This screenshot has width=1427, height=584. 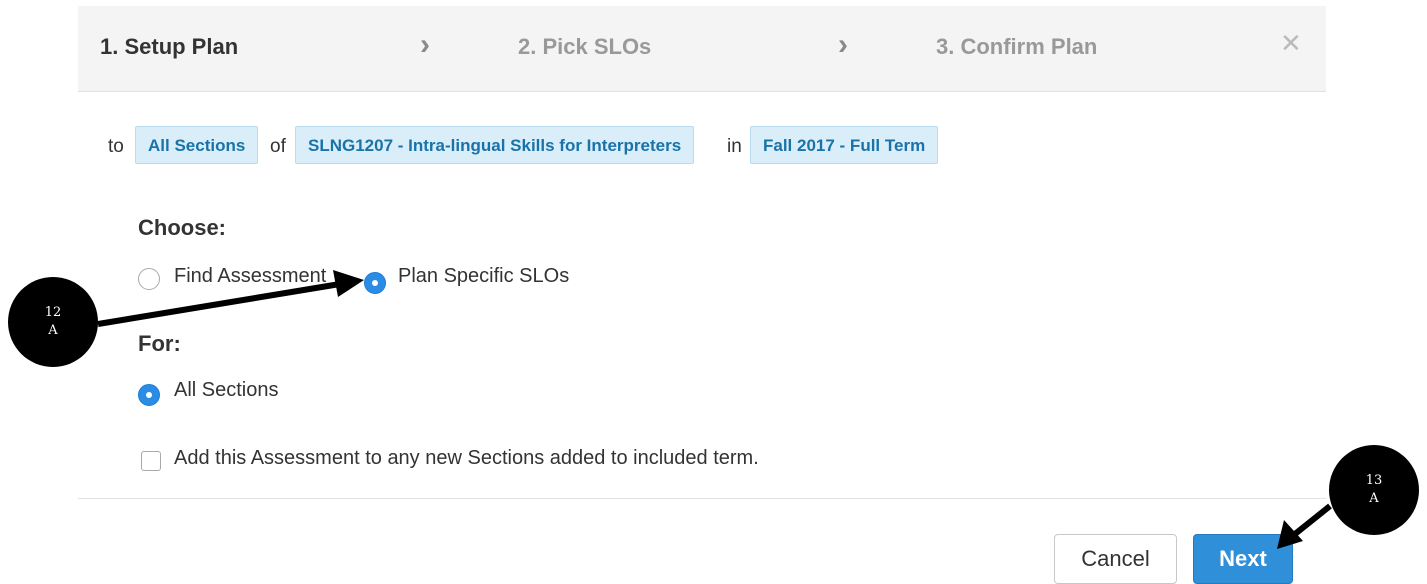 I want to click on footer-divider, so click(x=702, y=498).